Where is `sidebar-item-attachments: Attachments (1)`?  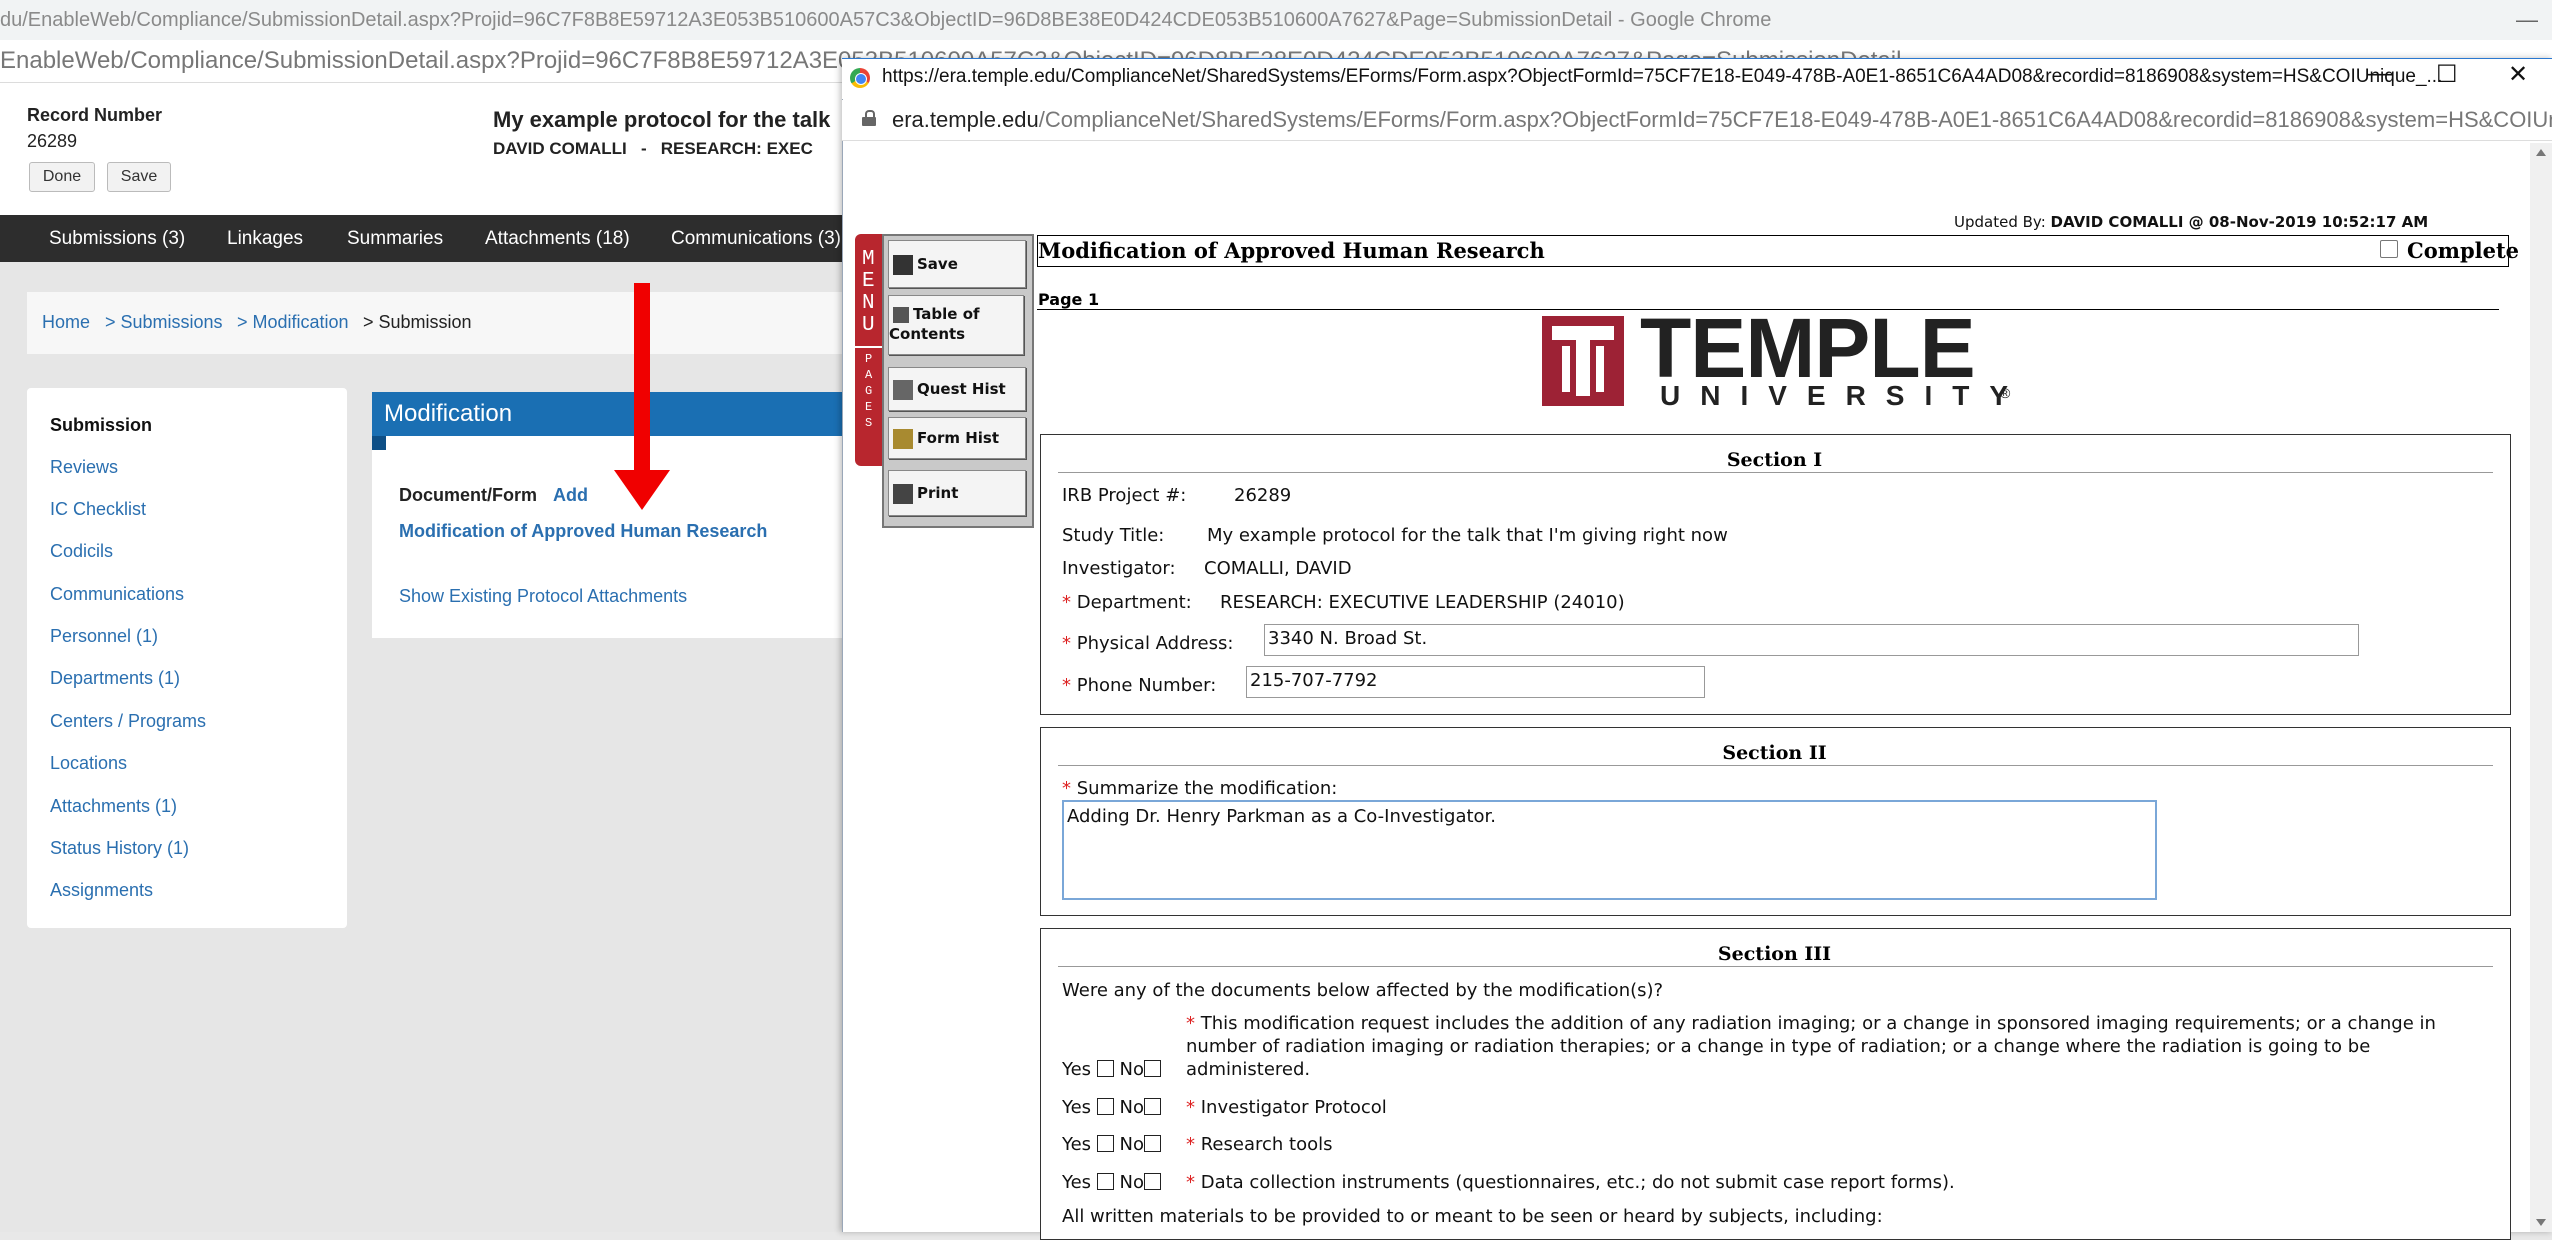 sidebar-item-attachments: Attachments (1) is located at coordinates (113, 806).